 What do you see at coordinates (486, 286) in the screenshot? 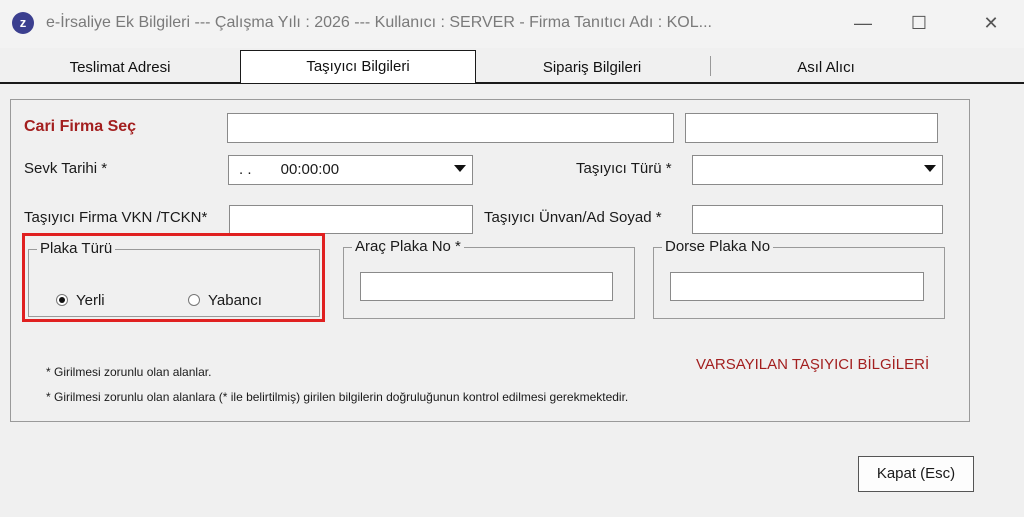
I see `arac-plaka-input` at bounding box center [486, 286].